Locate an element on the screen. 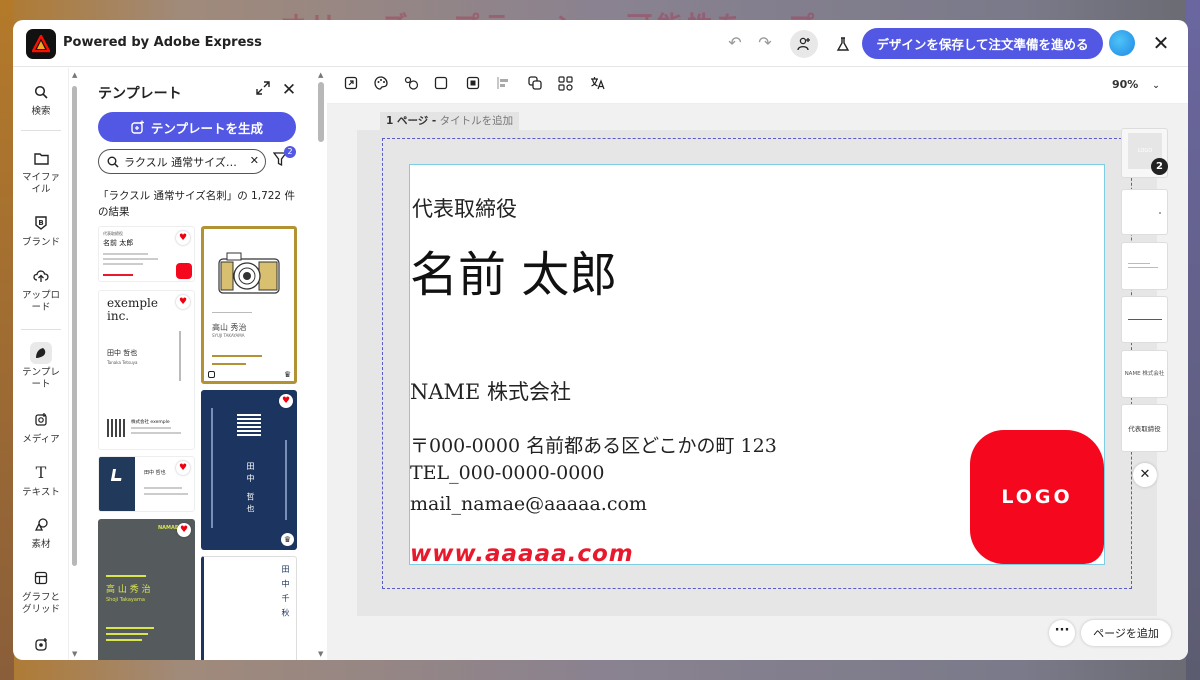 The image size is (1200, 680). panel-scrollbar: ▲ ▼ is located at coordinates (321, 364).